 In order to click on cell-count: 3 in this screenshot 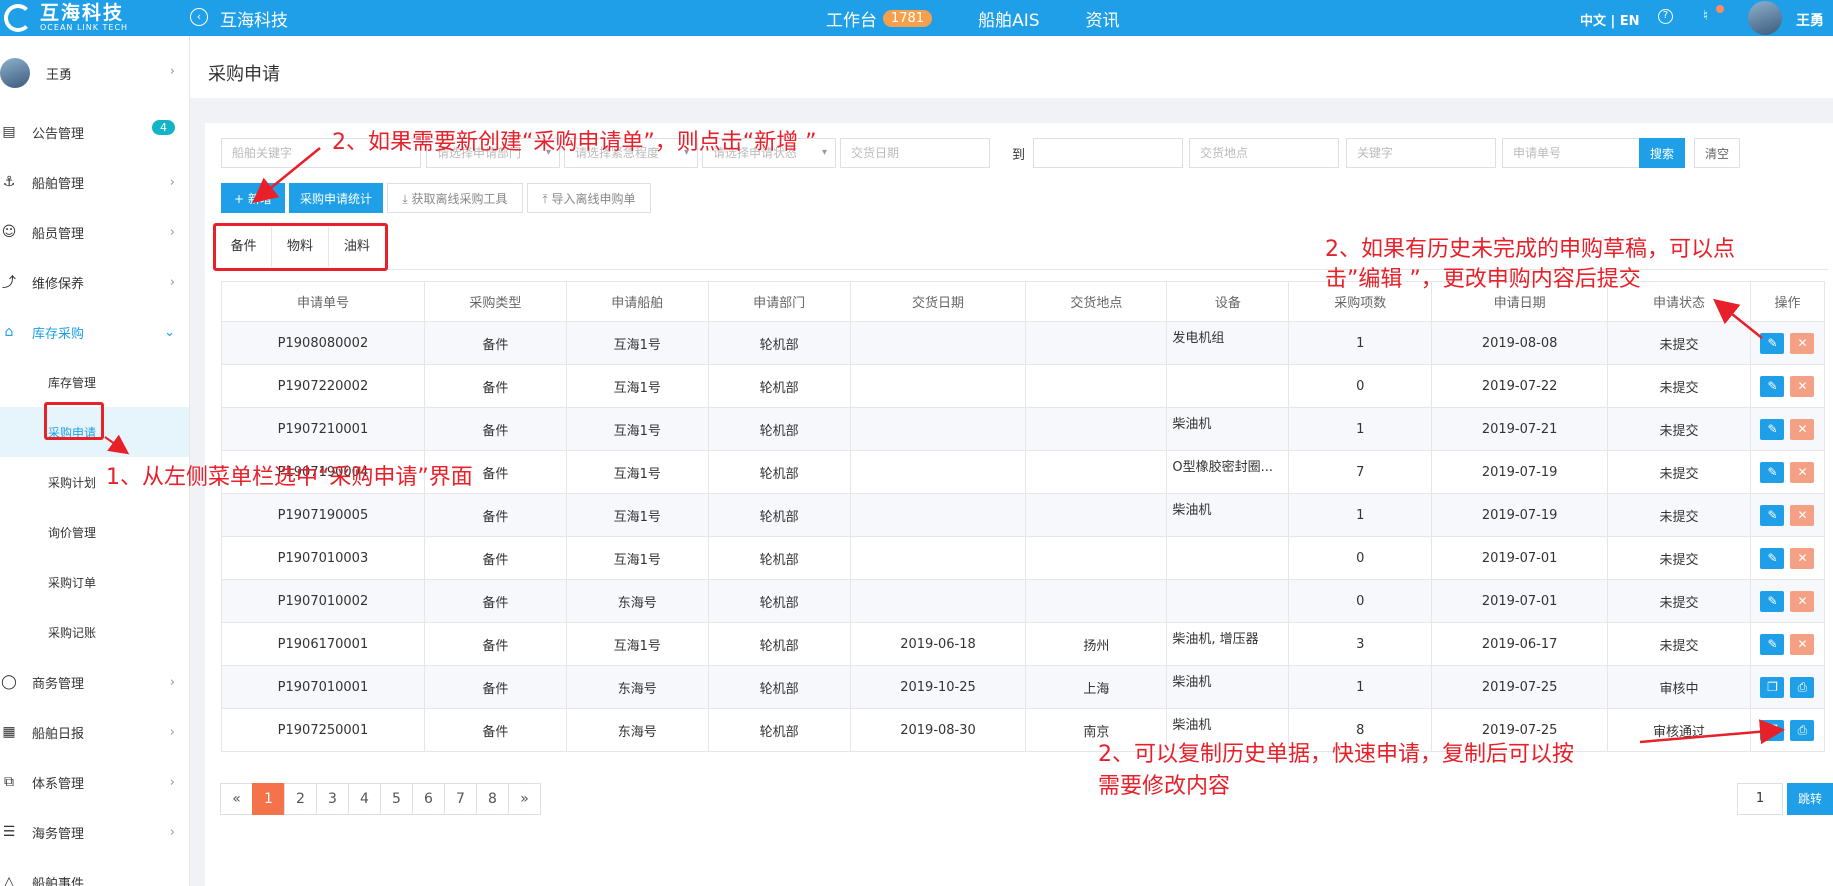, I will do `click(1360, 644)`.